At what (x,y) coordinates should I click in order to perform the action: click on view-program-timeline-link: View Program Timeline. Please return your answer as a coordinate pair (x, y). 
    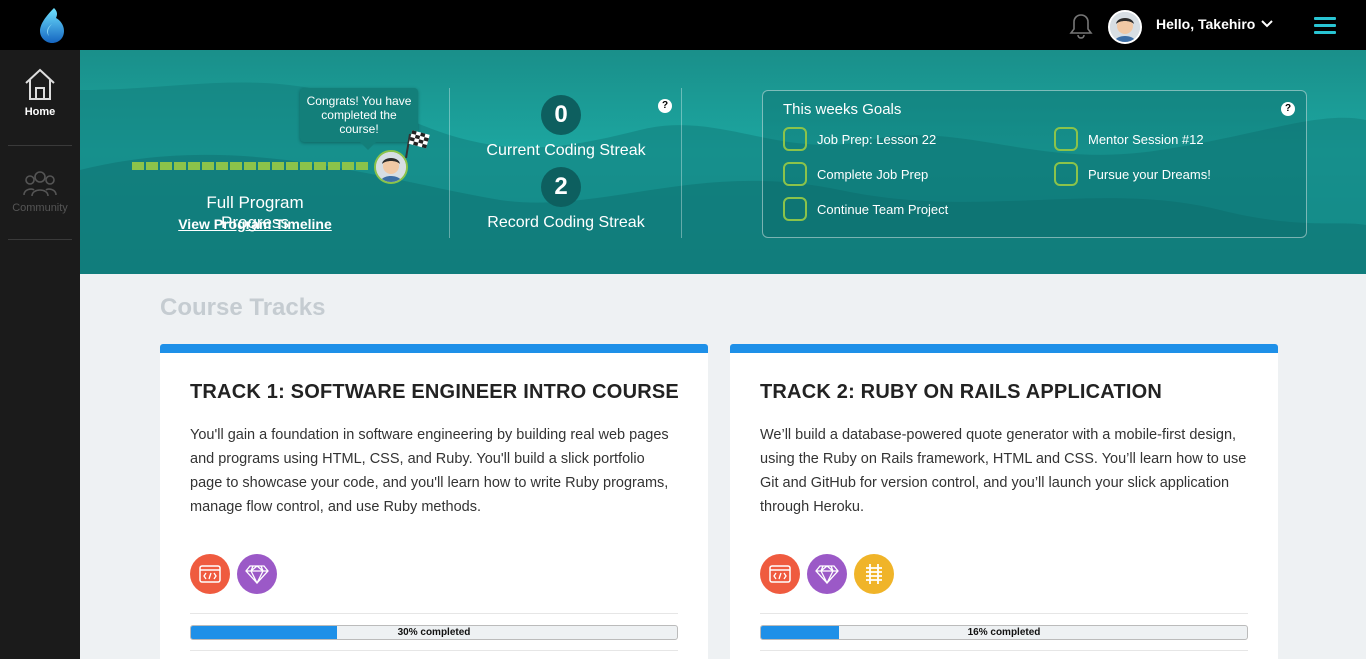
    Looking at the image, I should click on (255, 224).